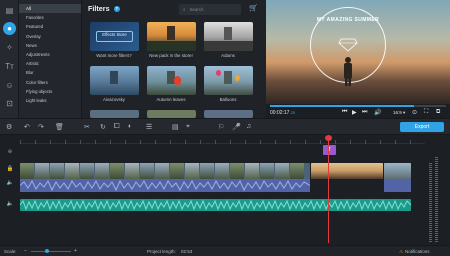 This screenshot has height=256, width=450. I want to click on scale-slider, so click(51, 251).